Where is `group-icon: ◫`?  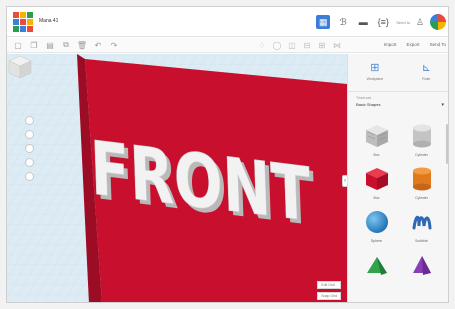 group-icon: ◫ is located at coordinates (292, 45).